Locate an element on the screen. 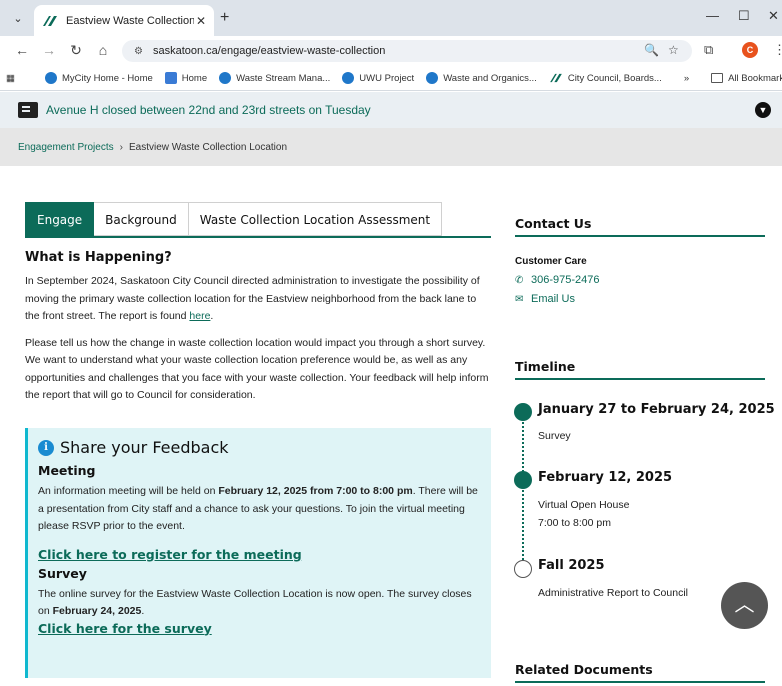 This screenshot has width=782, height=686. tab-close-icon: ✕ is located at coordinates (201, 21).